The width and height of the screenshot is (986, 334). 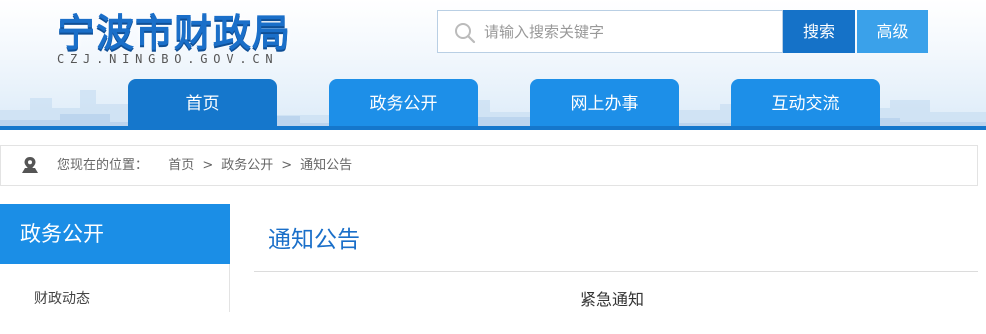 I want to click on breadcrumb: 您现在的位置： 首页 > 政务公开 > 通知公告, so click(x=489, y=165).